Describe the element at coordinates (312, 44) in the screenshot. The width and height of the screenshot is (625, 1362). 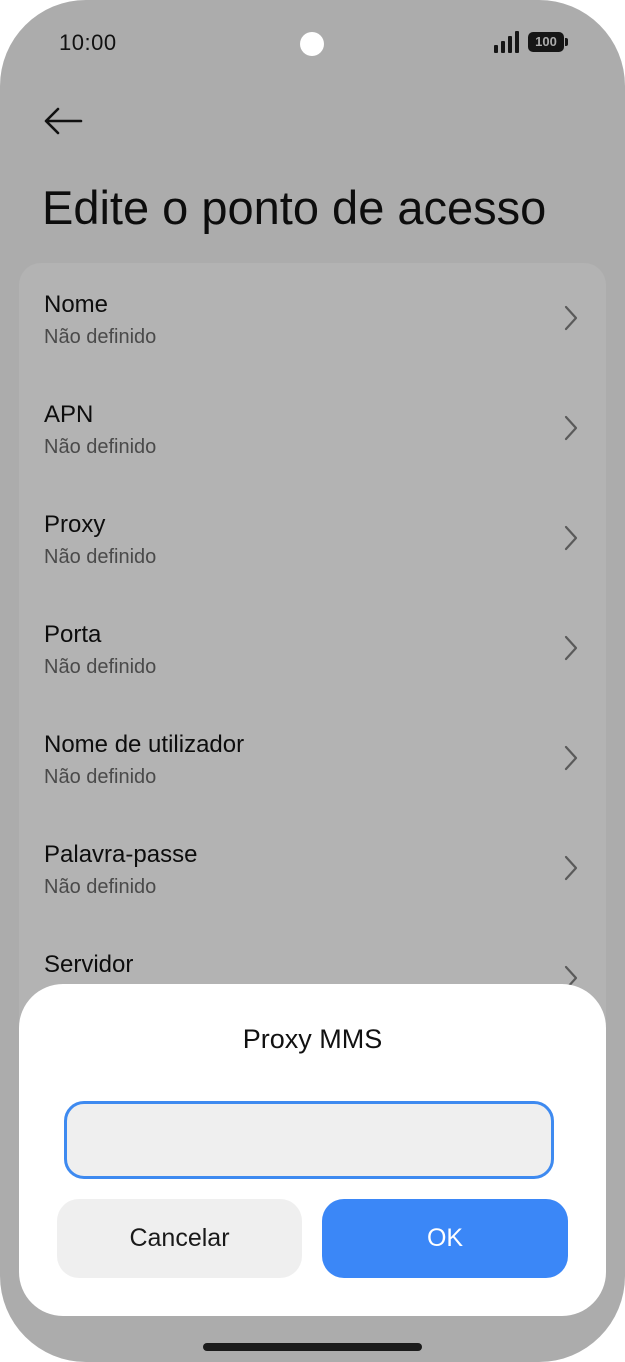
I see `camera-cutout` at that location.